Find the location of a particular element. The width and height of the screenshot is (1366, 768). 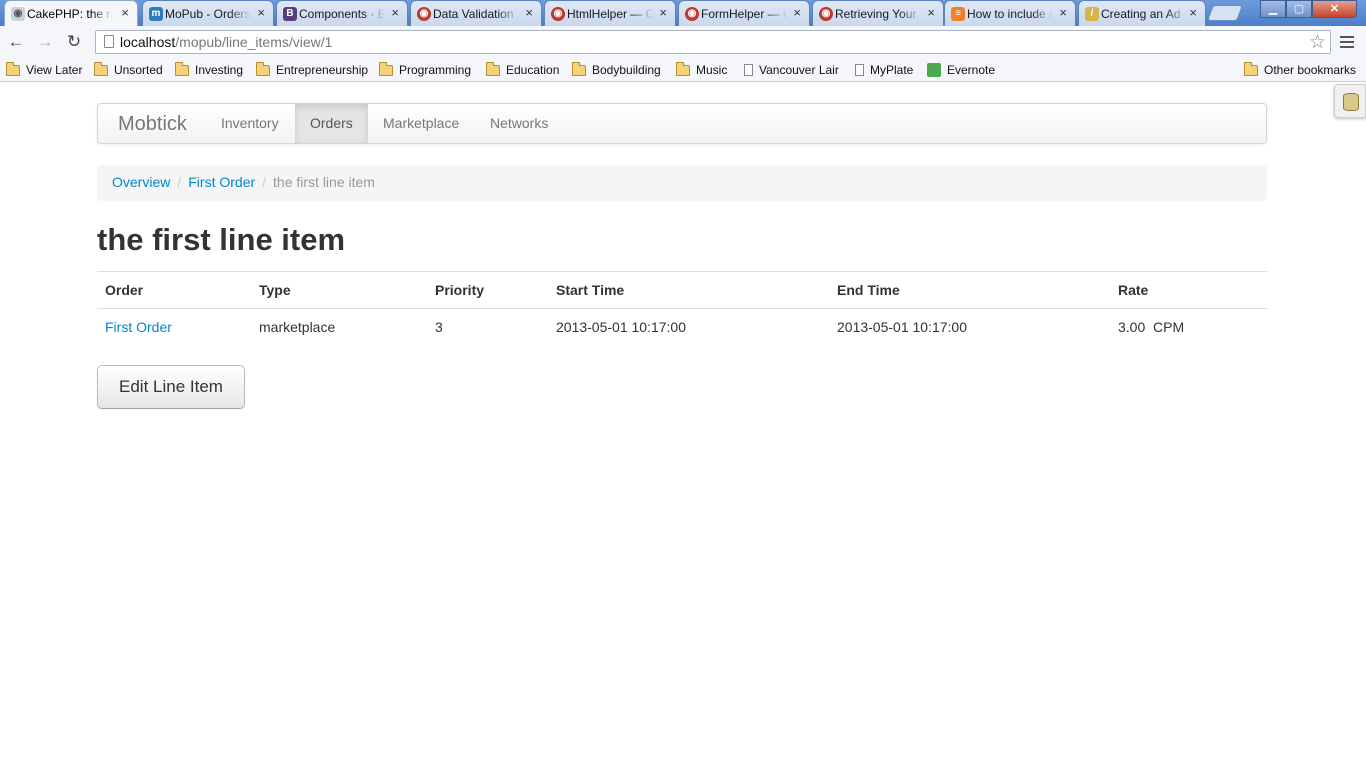

back-arrow-icon: ← is located at coordinates (16, 42).